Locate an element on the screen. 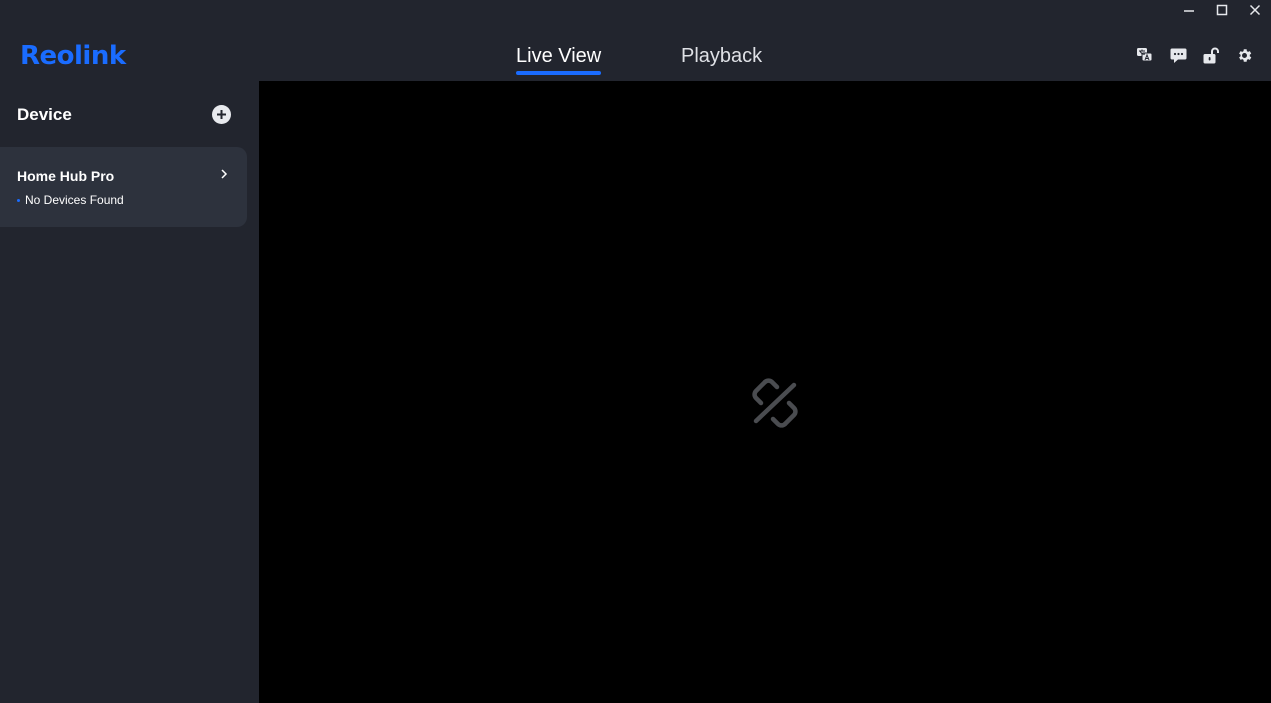 The width and height of the screenshot is (1271, 703). language-icon is located at coordinates (1145, 55).